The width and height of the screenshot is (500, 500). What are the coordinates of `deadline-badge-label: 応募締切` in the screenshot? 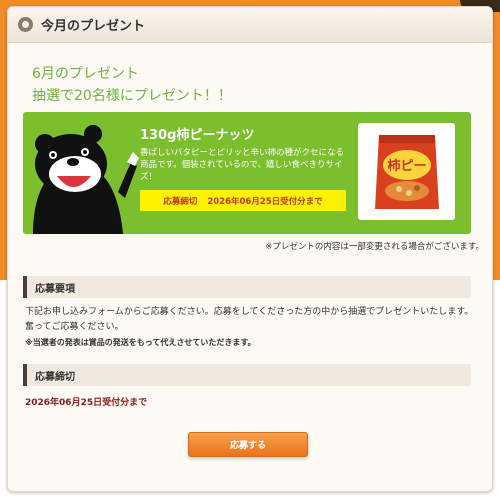 It's located at (180, 201).